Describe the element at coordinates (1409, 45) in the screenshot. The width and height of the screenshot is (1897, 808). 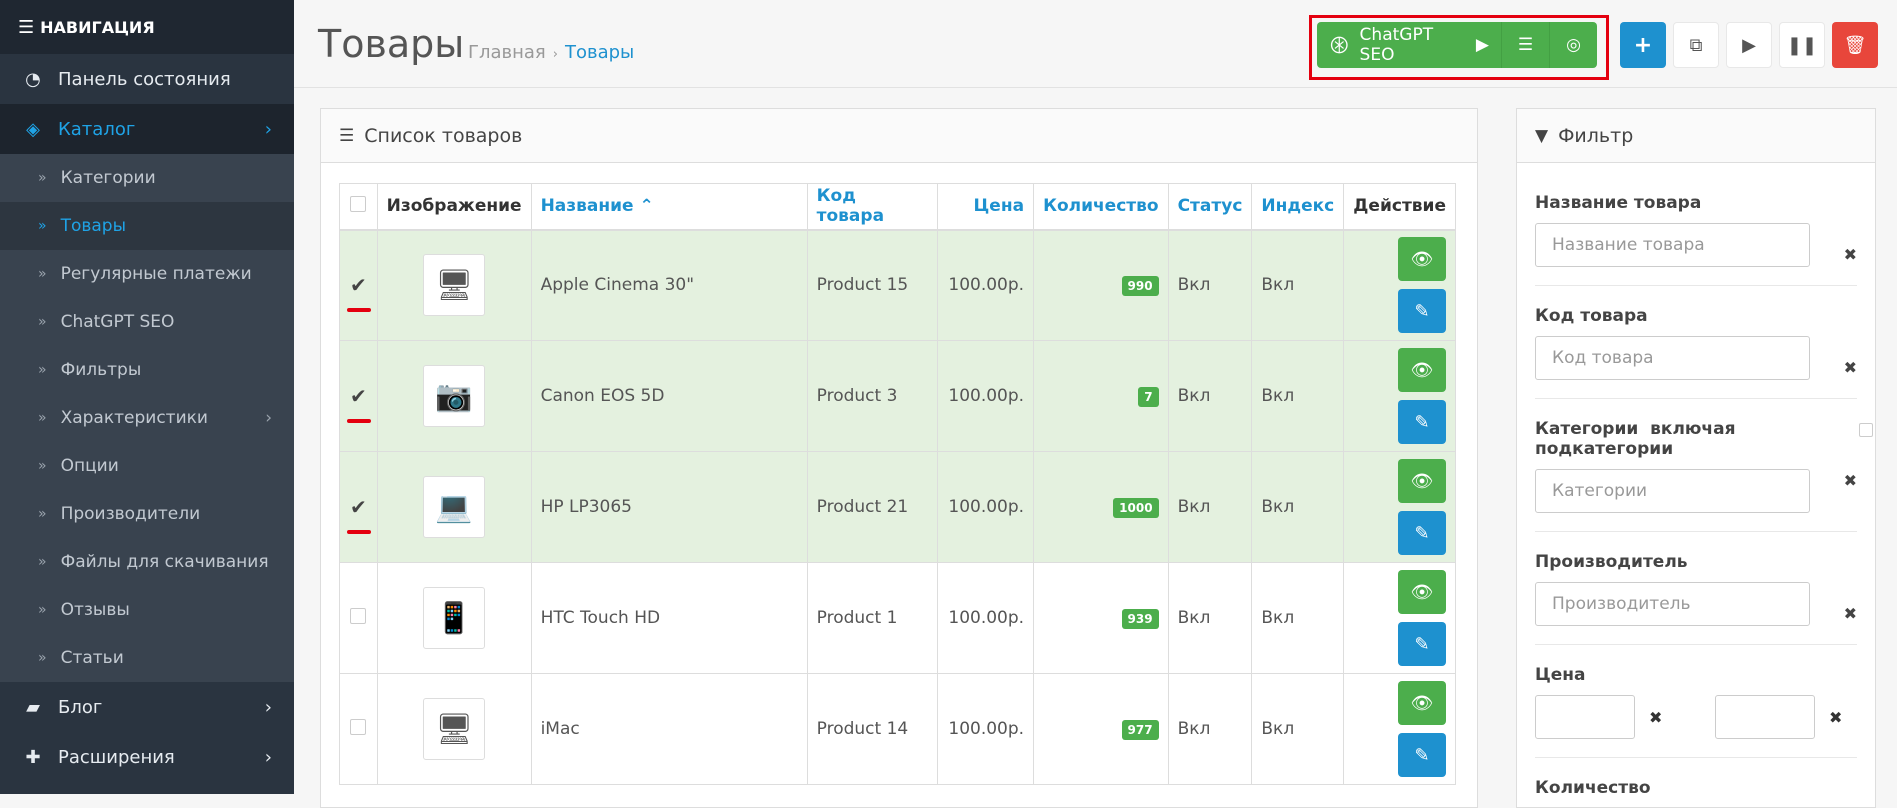
I see `chatgpt-seo-button: ChatGPT SEO ▶` at that location.